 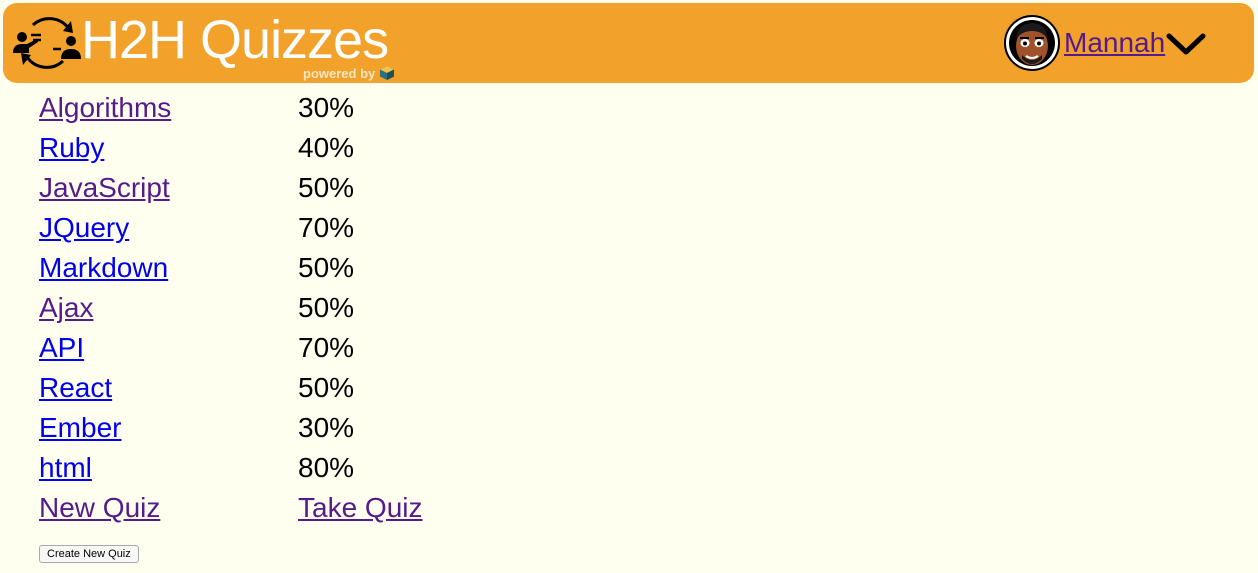 I want to click on quiz-link: JavaScript, so click(x=104, y=187).